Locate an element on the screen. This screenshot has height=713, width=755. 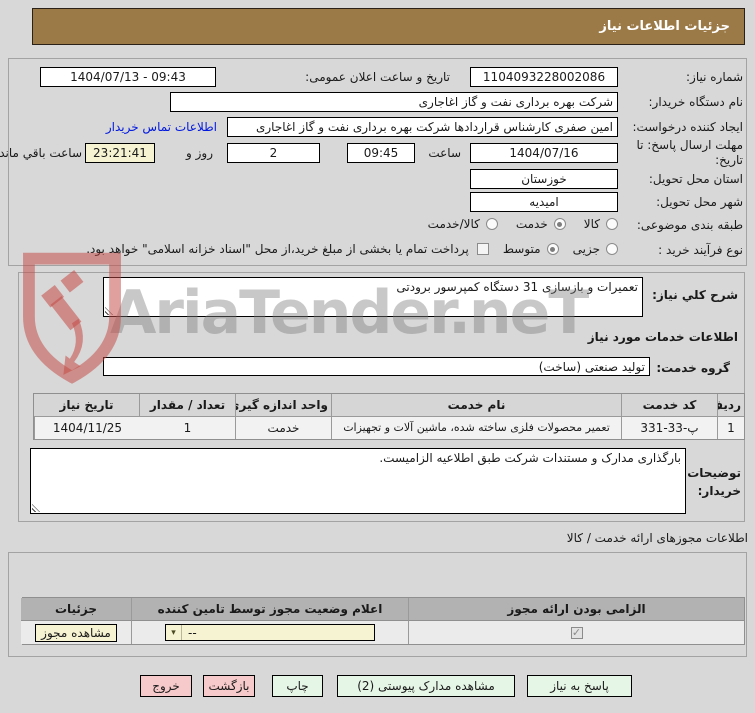
service-group-input: تولید صنعتی (ساخت) is located at coordinates (376, 366).